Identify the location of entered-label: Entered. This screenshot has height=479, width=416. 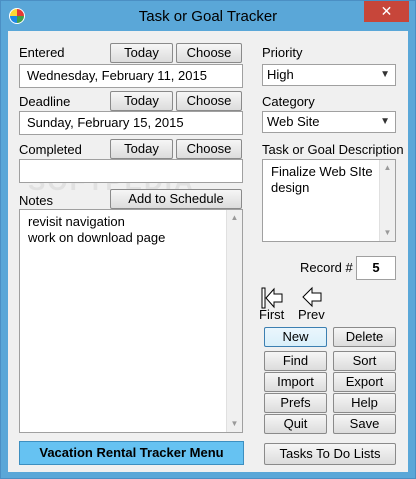
(42, 52).